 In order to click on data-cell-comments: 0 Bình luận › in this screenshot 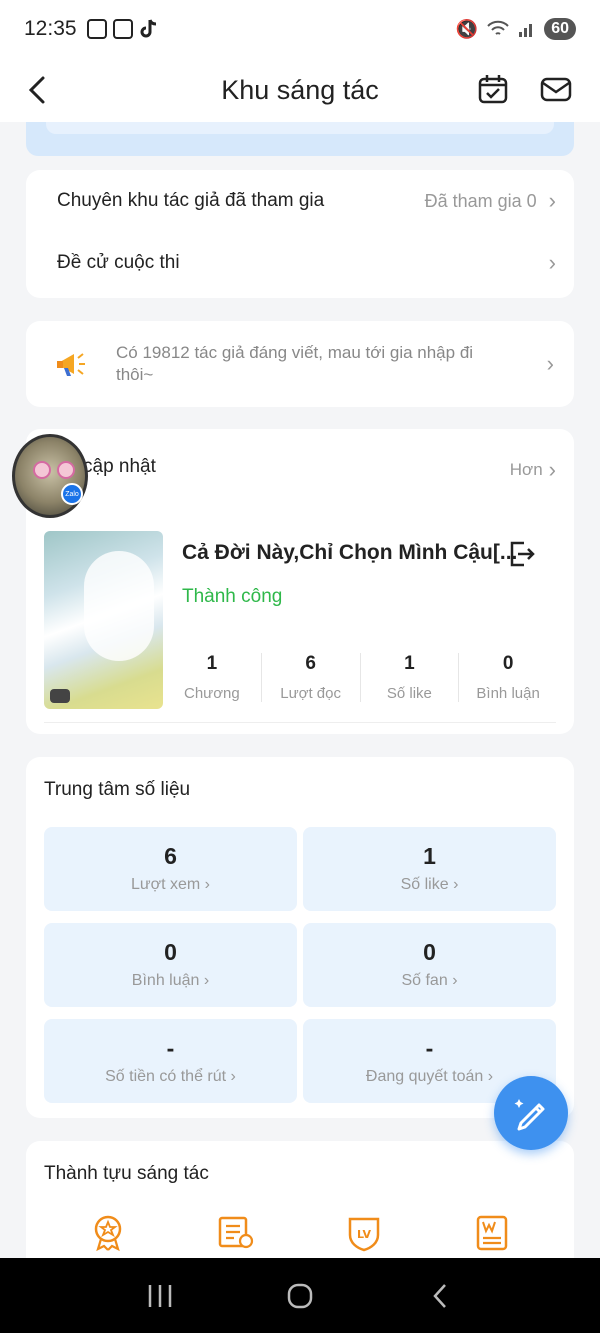, I will do `click(170, 965)`.